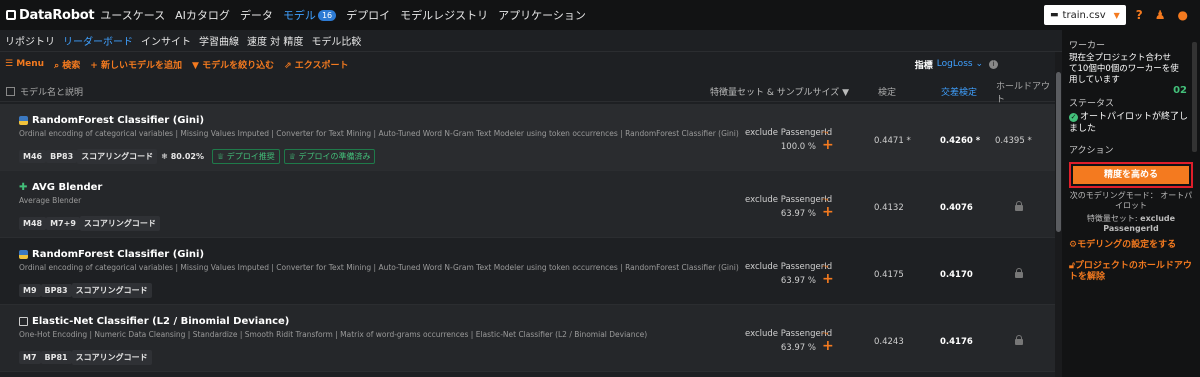 The image size is (1200, 377). I want to click on blueprint-id-badge: BP83, so click(56, 290).